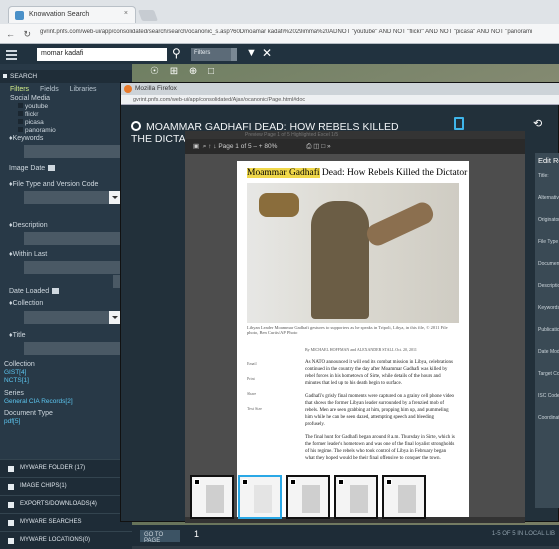 The height and width of the screenshot is (549, 559). What do you see at coordinates (49, 89) in the screenshot?
I see `tab-fields: Fields` at bounding box center [49, 89].